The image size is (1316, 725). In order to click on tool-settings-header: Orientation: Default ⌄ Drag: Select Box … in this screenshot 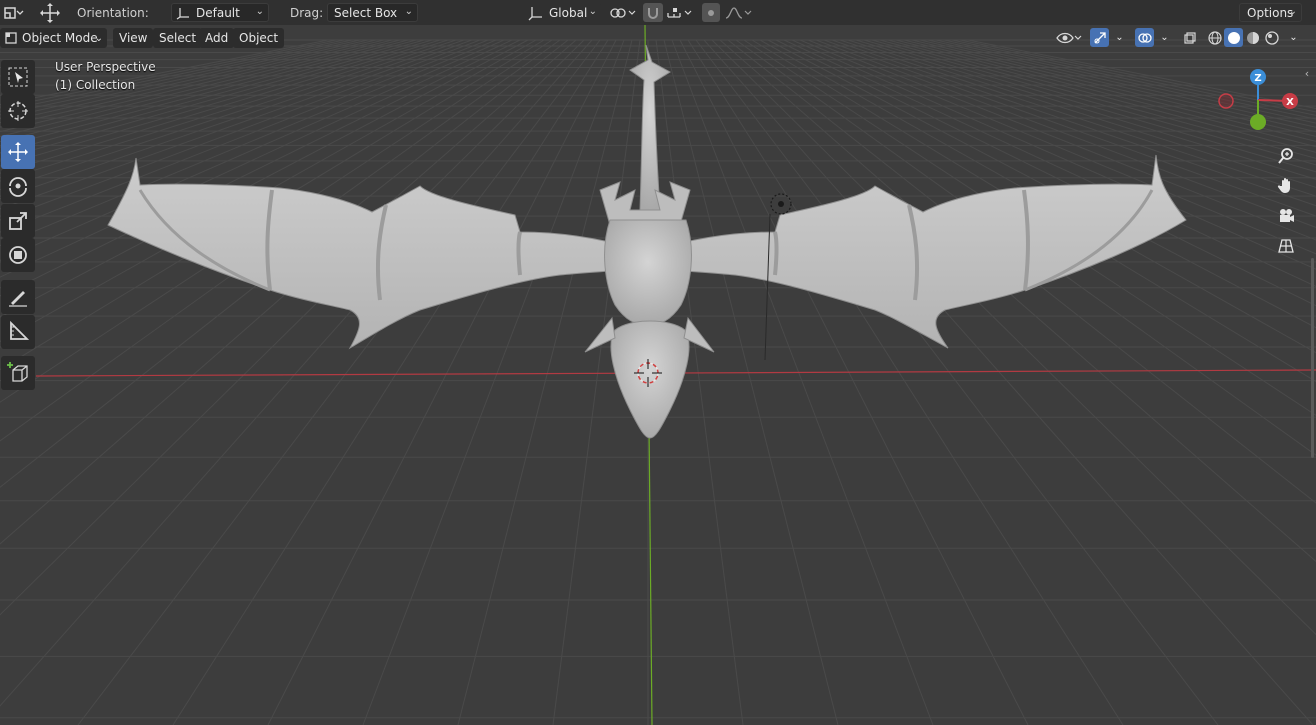, I will do `click(658, 12)`.